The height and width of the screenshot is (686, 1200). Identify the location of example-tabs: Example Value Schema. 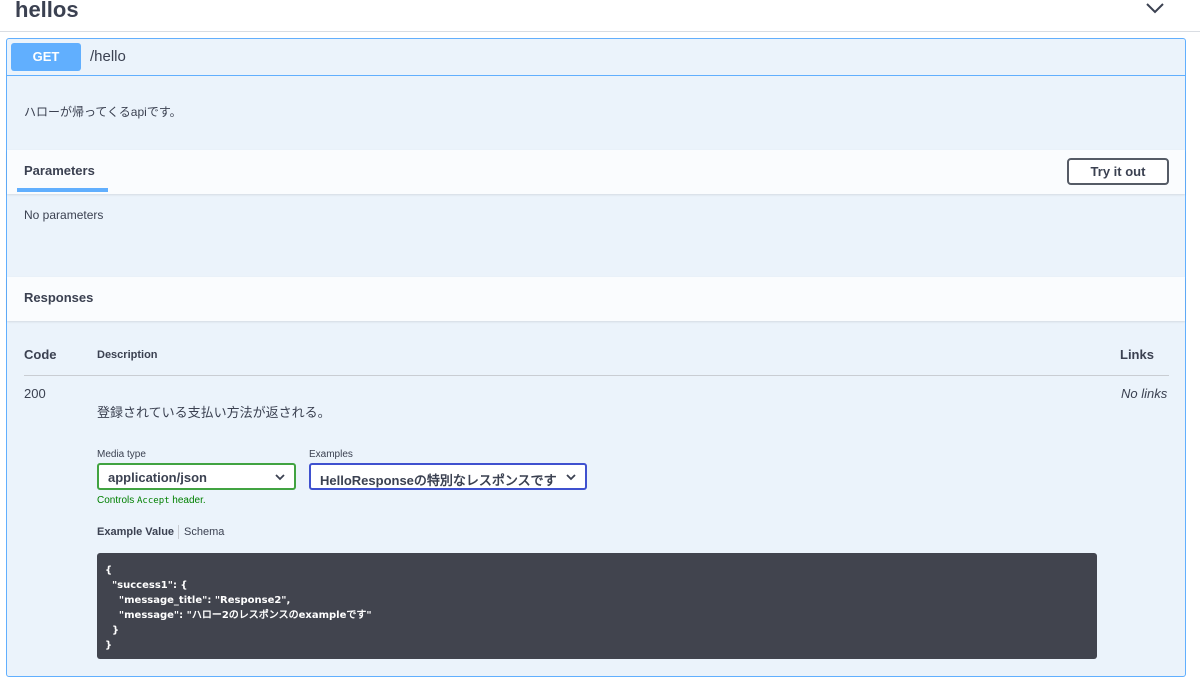
(160, 532).